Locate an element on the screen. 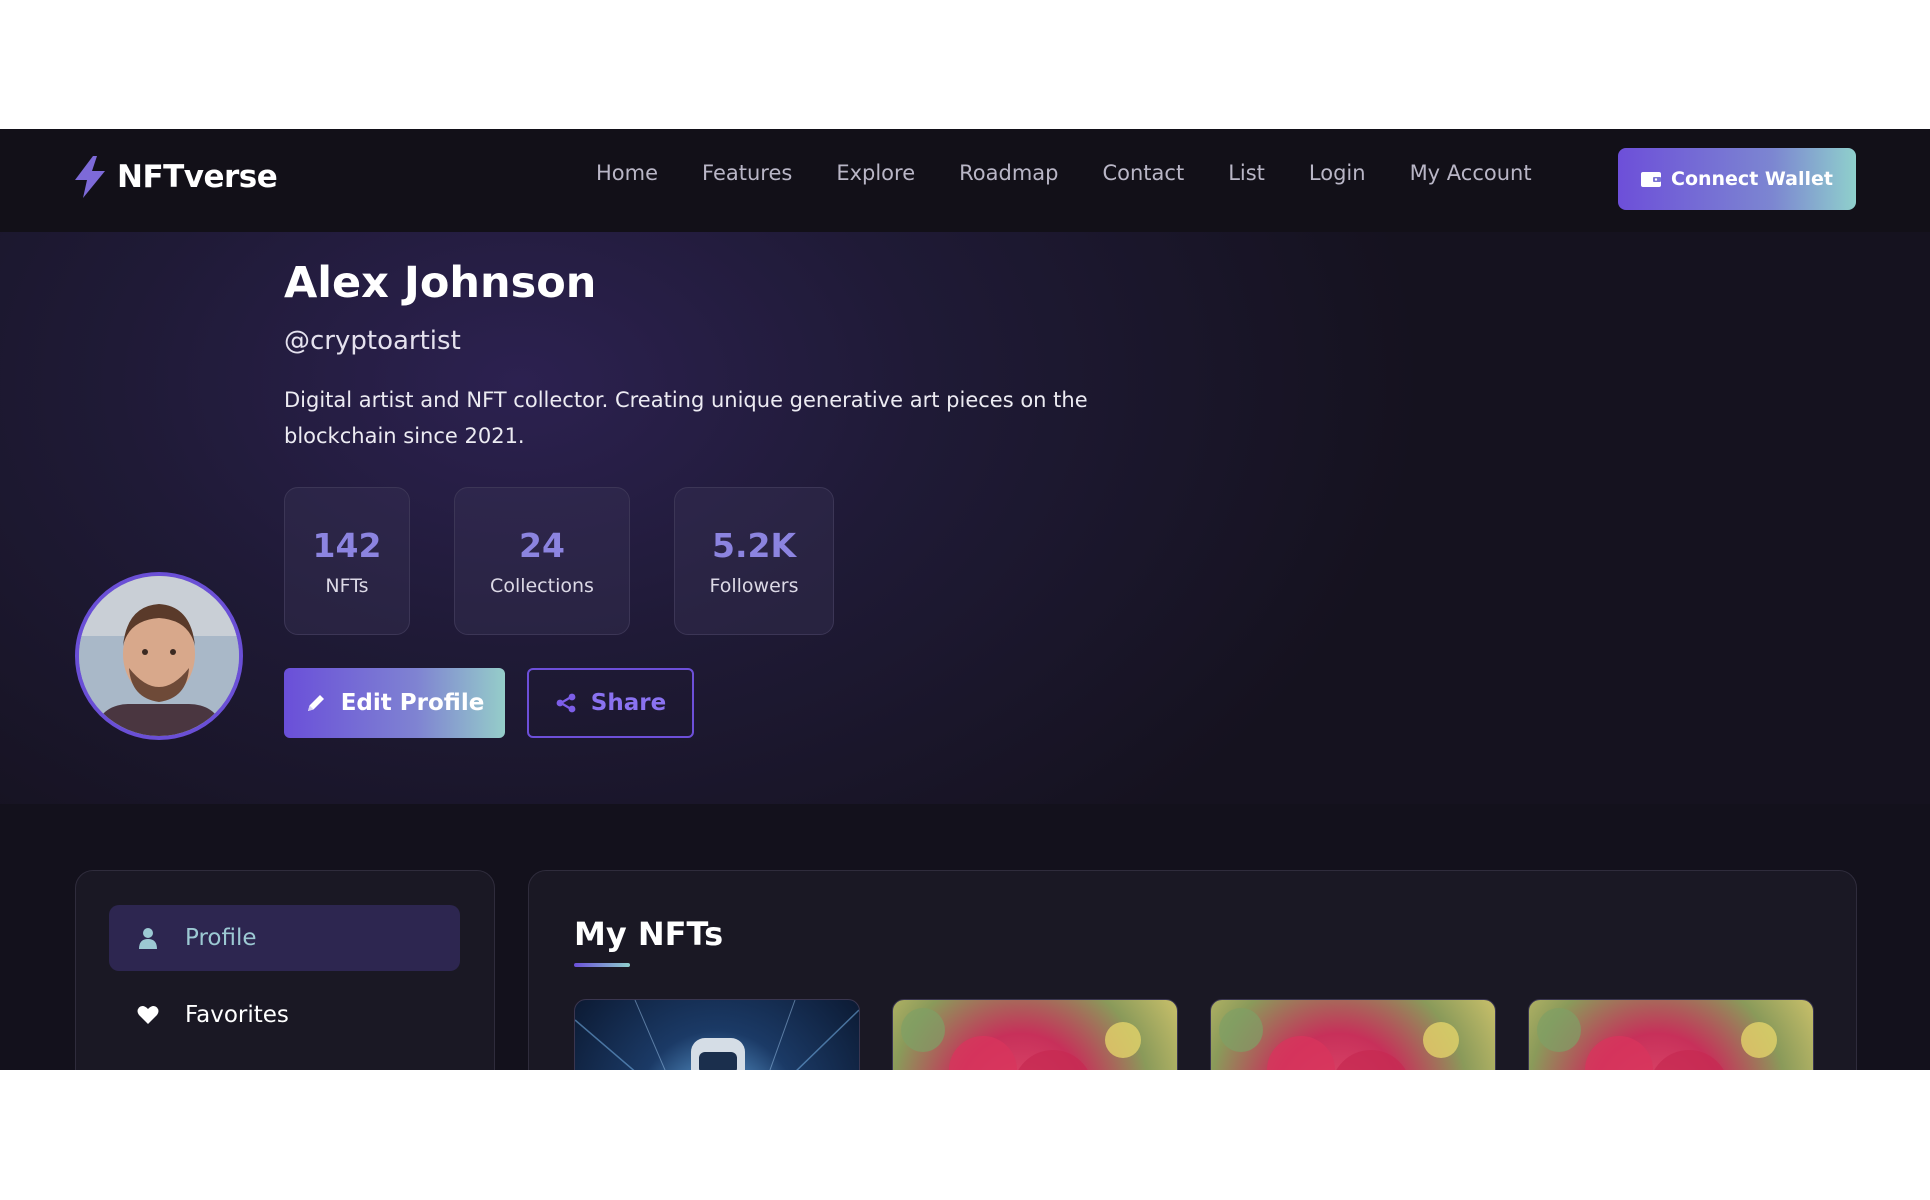 The width and height of the screenshot is (1930, 1200). brand-name: NFTverse is located at coordinates (197, 177).